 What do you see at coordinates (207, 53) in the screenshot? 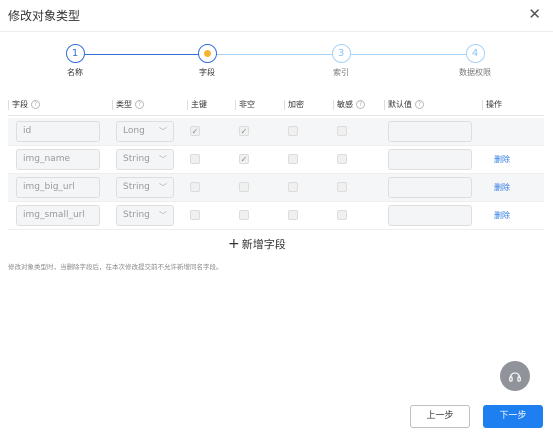
I see `step-current-indicator` at bounding box center [207, 53].